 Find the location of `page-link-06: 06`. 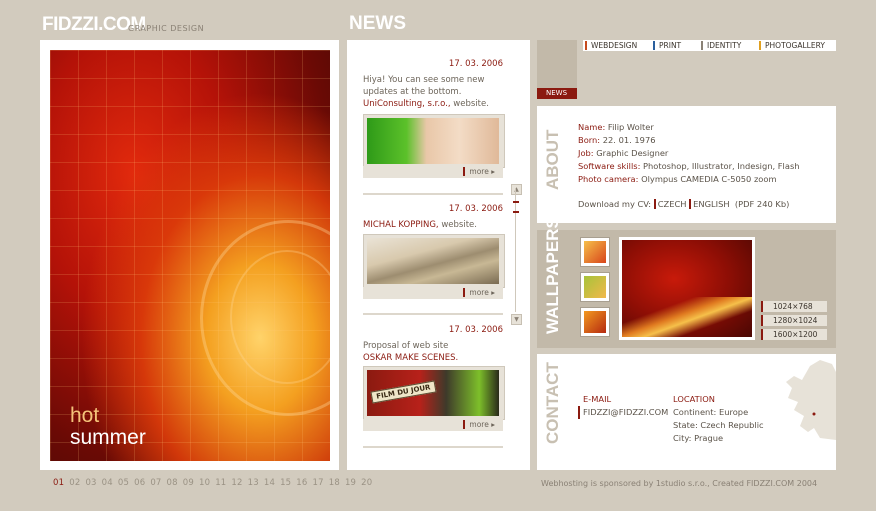

page-link-06: 06 is located at coordinates (139, 483).